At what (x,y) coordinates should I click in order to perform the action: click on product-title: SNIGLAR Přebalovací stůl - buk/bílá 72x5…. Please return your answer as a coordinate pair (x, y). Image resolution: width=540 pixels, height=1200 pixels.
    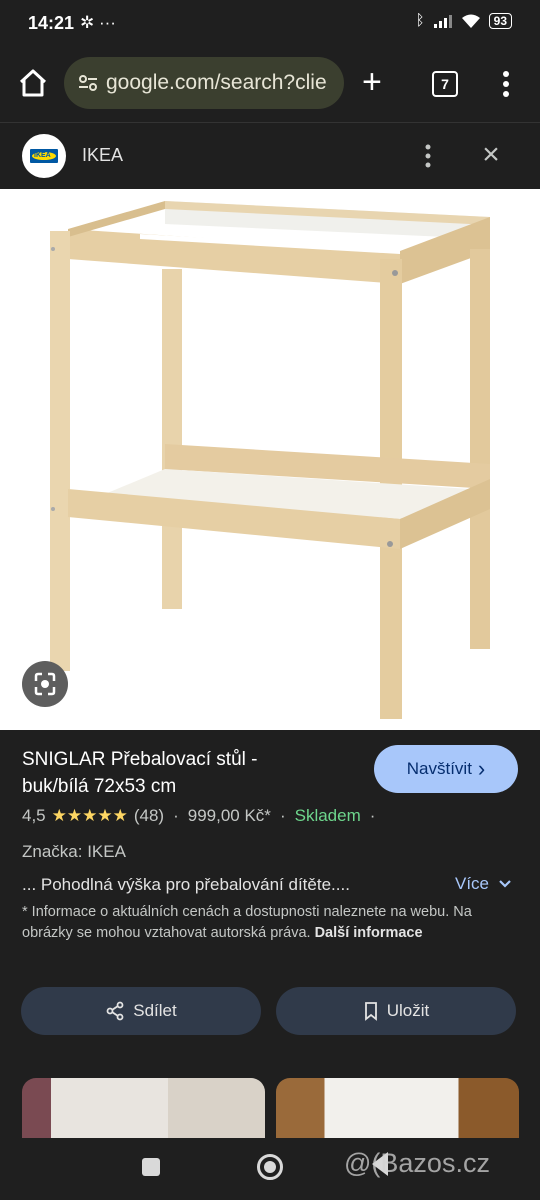
    Looking at the image, I should click on (172, 773).